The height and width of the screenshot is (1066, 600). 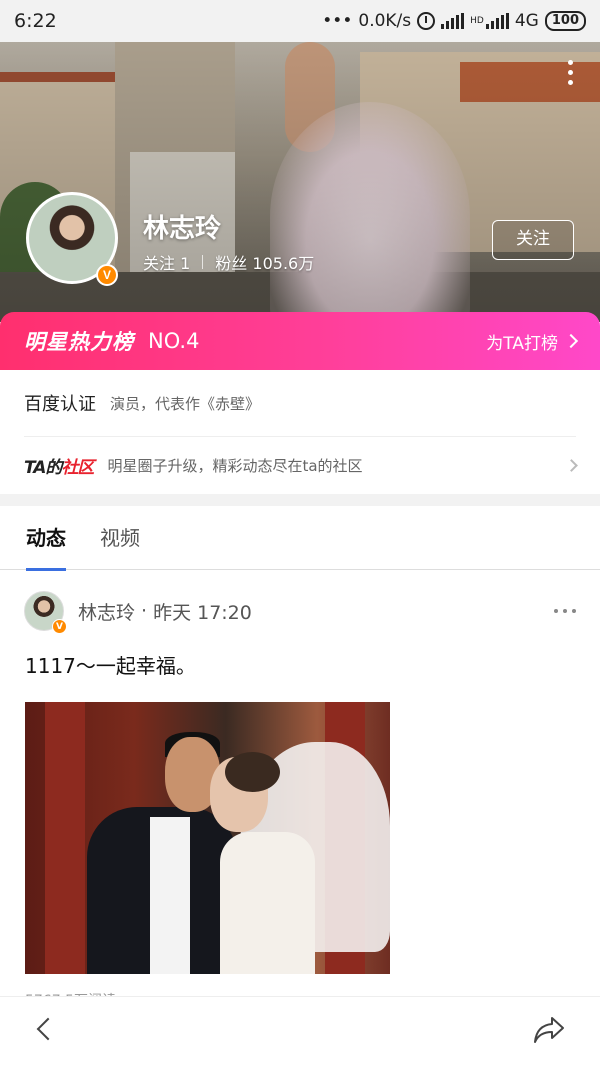 What do you see at coordinates (549, 1030) in the screenshot?
I see `share-icon` at bounding box center [549, 1030].